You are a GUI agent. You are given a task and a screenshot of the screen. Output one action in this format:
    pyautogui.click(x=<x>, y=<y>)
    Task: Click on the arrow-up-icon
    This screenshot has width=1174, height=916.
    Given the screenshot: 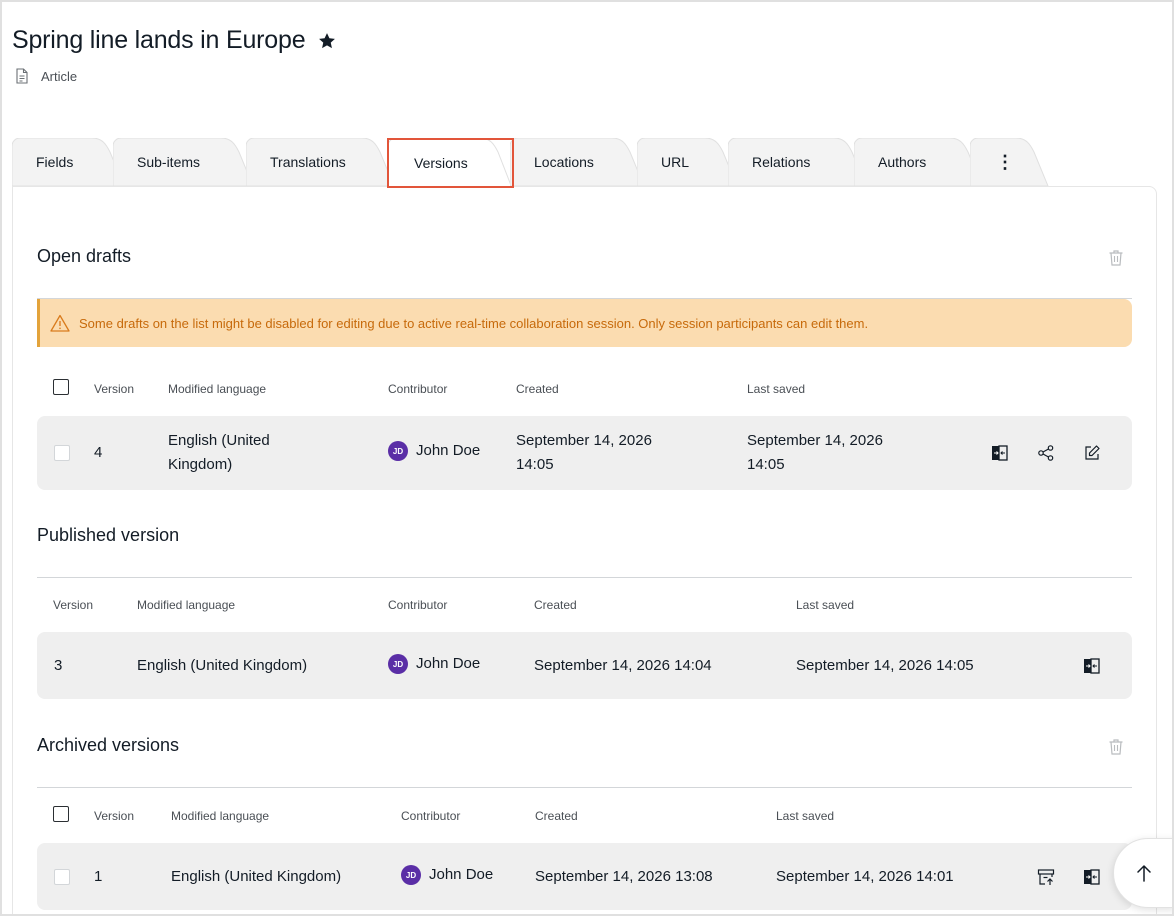 What is the action you would take?
    pyautogui.click(x=1144, y=873)
    